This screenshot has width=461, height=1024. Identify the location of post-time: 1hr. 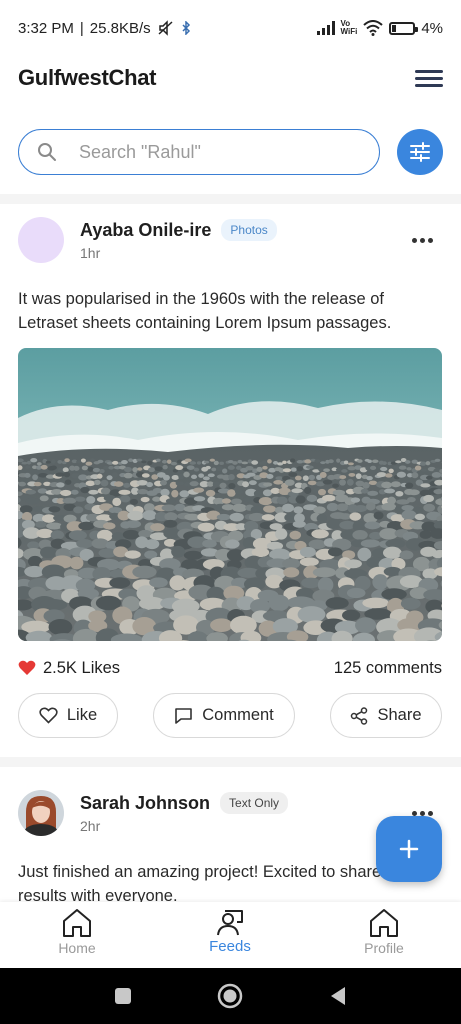
(90, 253).